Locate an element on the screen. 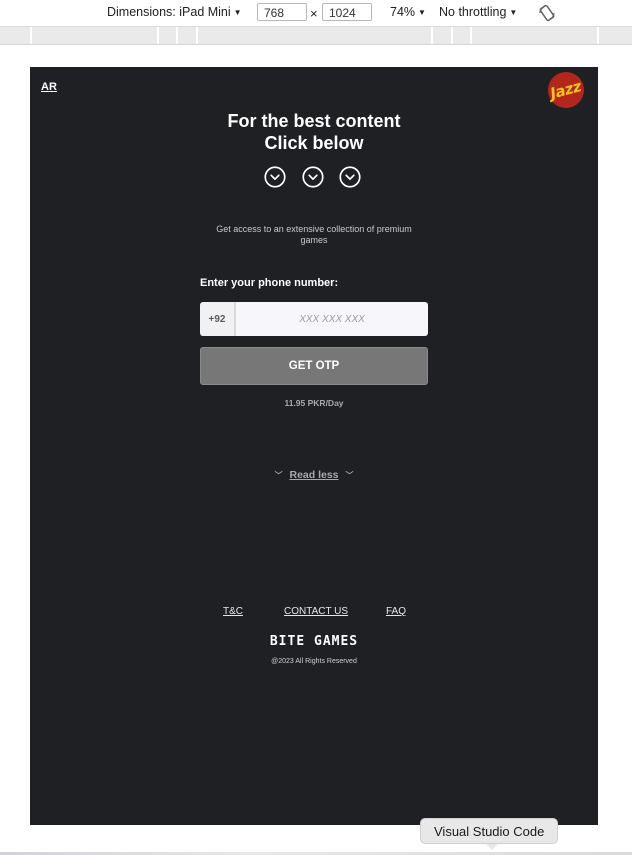 This screenshot has height=855, width=632. scroll-hint-icons is located at coordinates (315, 179).